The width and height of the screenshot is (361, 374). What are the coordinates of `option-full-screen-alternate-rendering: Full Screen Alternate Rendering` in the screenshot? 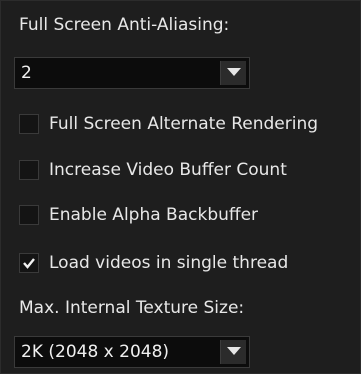 It's located at (189, 124).